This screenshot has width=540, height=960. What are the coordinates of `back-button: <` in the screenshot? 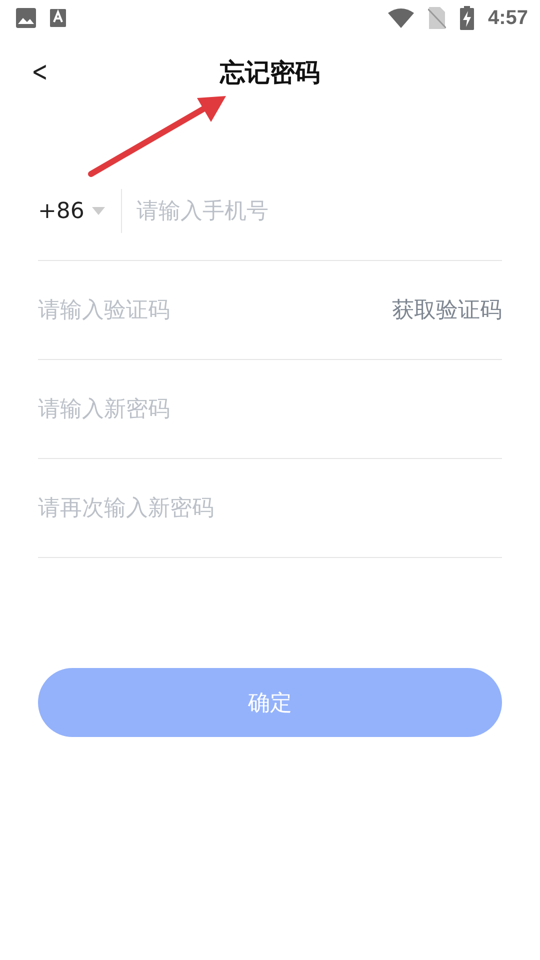 It's located at (39, 72).